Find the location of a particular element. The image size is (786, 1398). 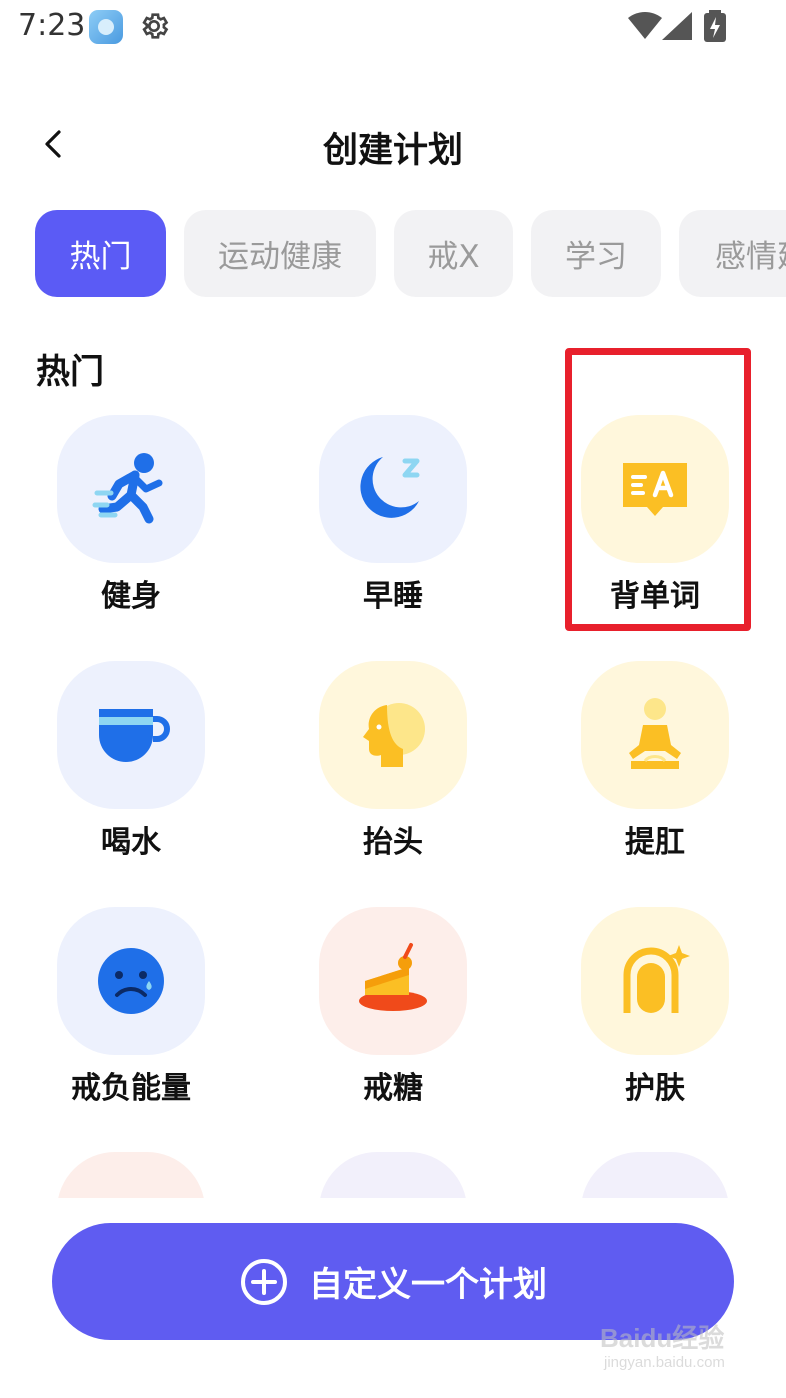

gear-icon is located at coordinates (155, 26).